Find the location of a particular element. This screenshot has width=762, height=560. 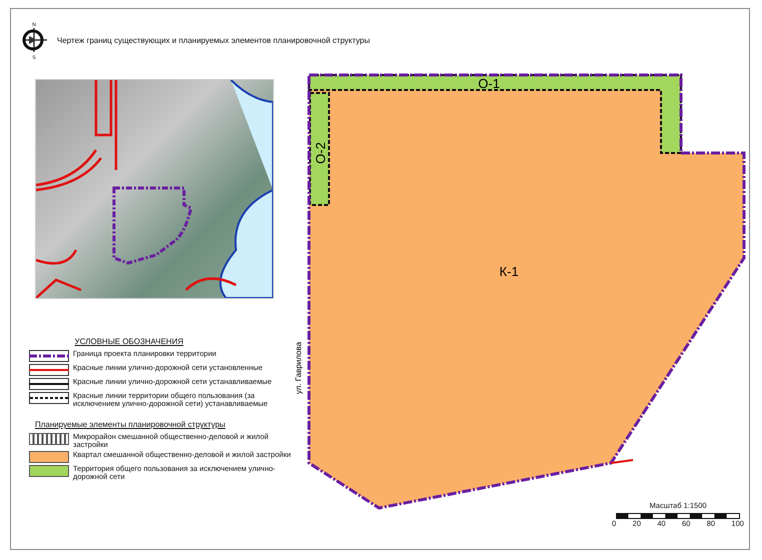

zone-label: К-1 is located at coordinates (509, 271).